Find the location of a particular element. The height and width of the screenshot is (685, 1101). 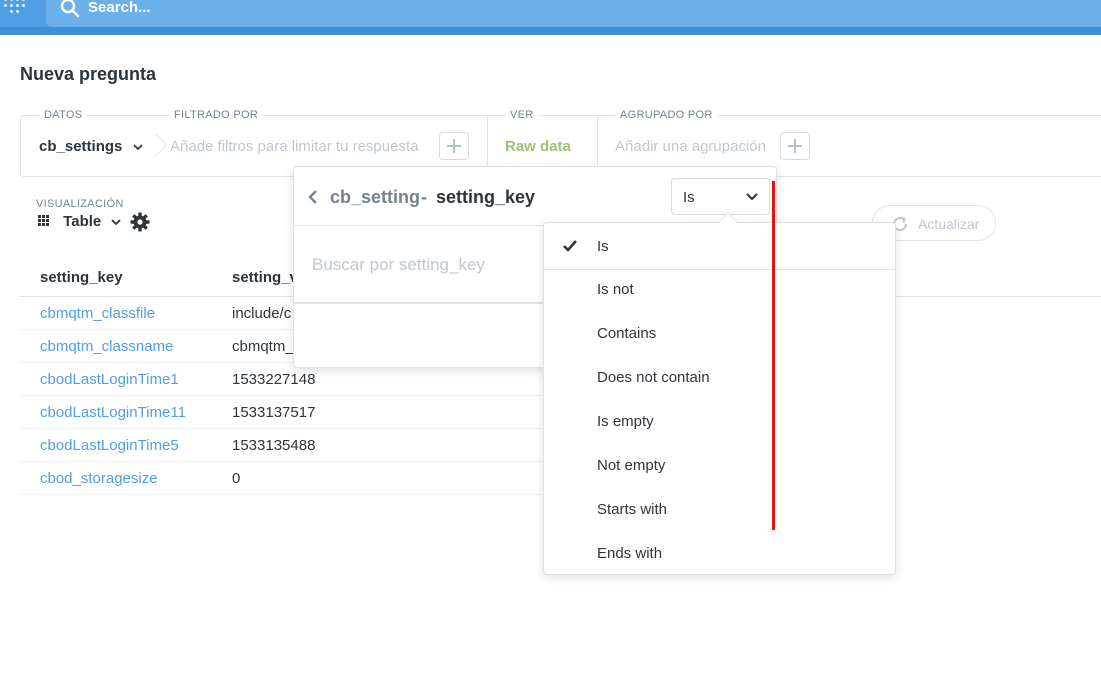

operator-option-starts-with: Starts with is located at coordinates (719, 509).